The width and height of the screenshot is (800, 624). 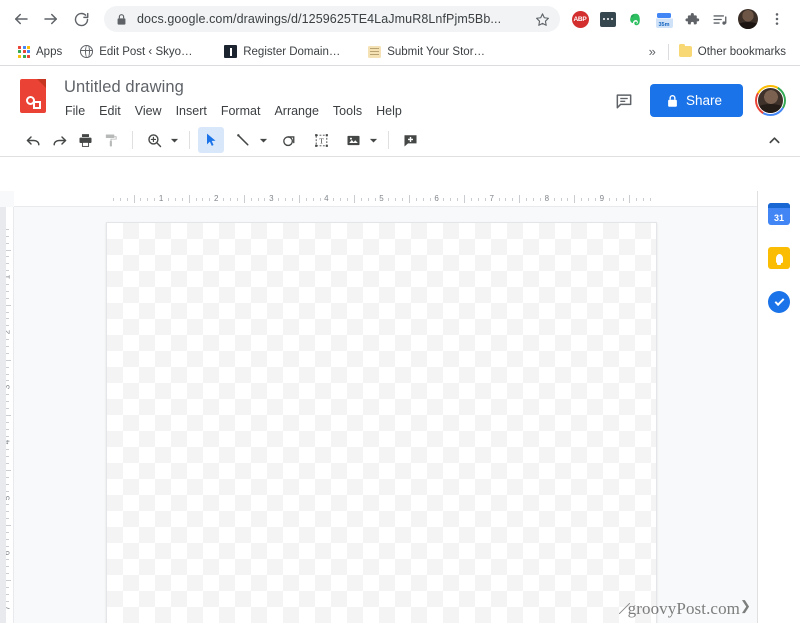 I want to click on bookmarks-divider, so click(x=668, y=51).